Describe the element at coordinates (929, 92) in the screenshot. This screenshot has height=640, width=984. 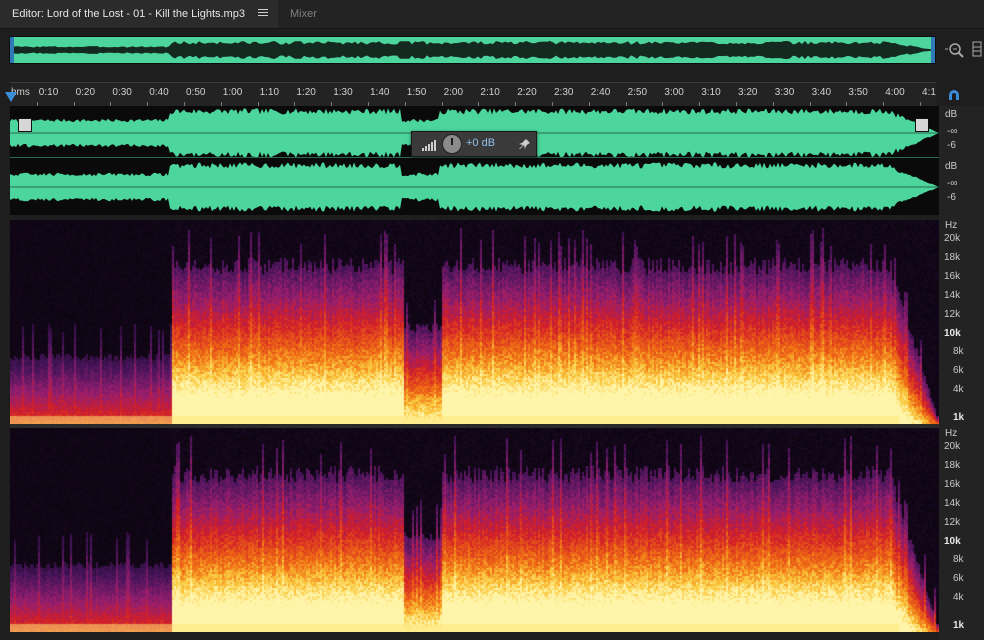
I see `ruler-time-label: 4:1` at that location.